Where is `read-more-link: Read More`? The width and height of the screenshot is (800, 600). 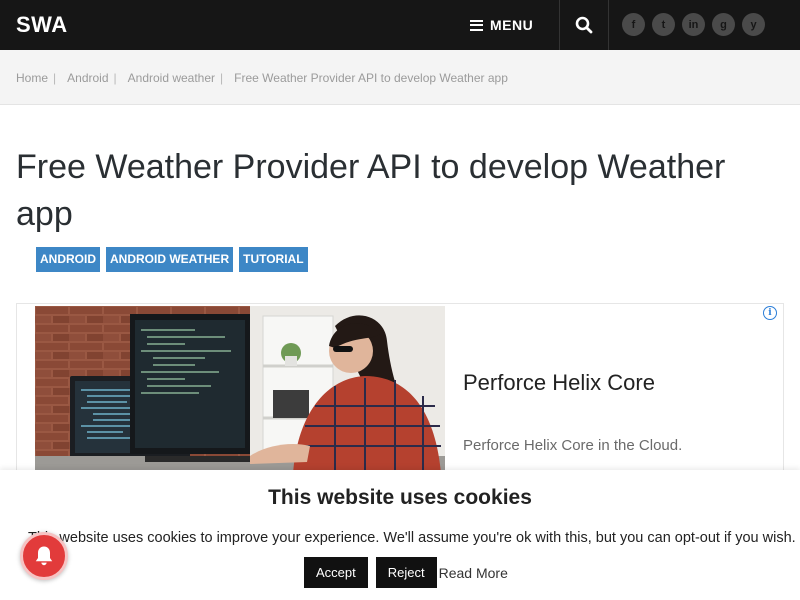 read-more-link: Read More is located at coordinates (472, 573).